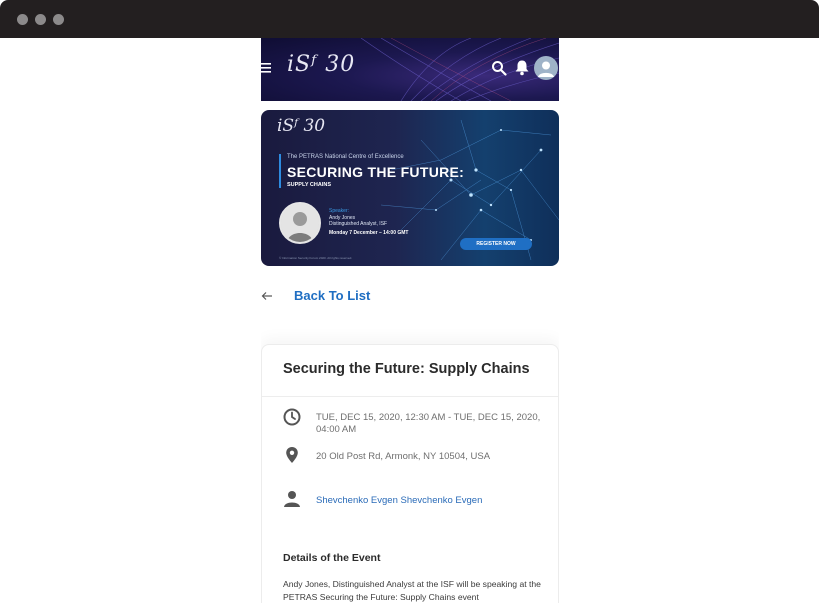 The height and width of the screenshot is (603, 819). Describe the element at coordinates (267, 68) in the screenshot. I see `menu-icon` at that location.